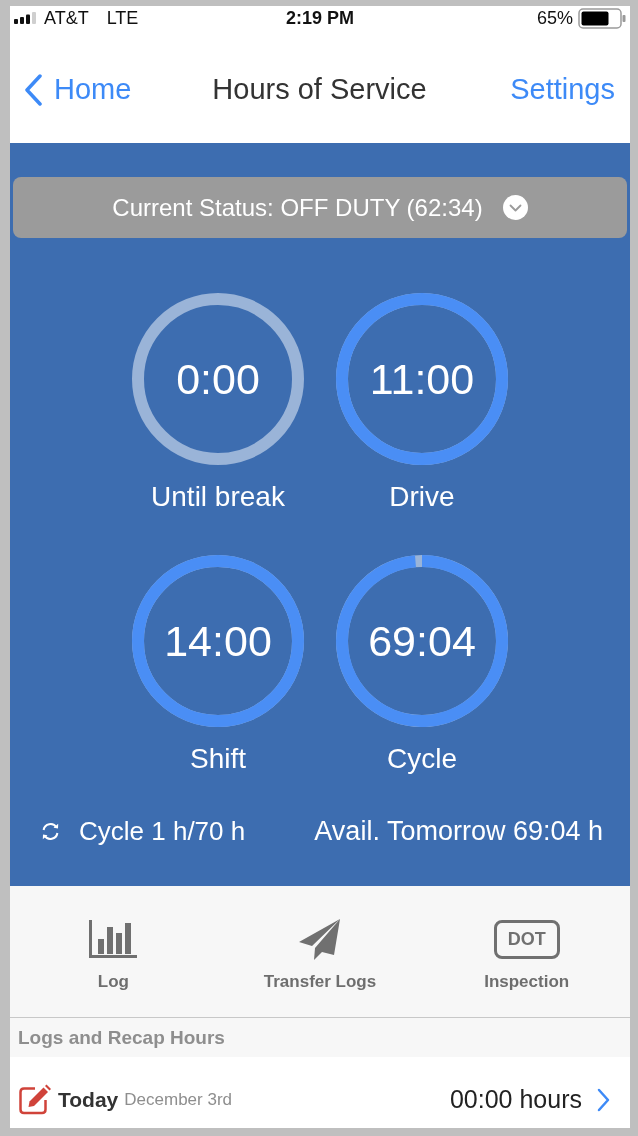 This screenshot has width=638, height=1136. What do you see at coordinates (218, 379) in the screenshot?
I see `timer-value: 0:00` at bounding box center [218, 379].